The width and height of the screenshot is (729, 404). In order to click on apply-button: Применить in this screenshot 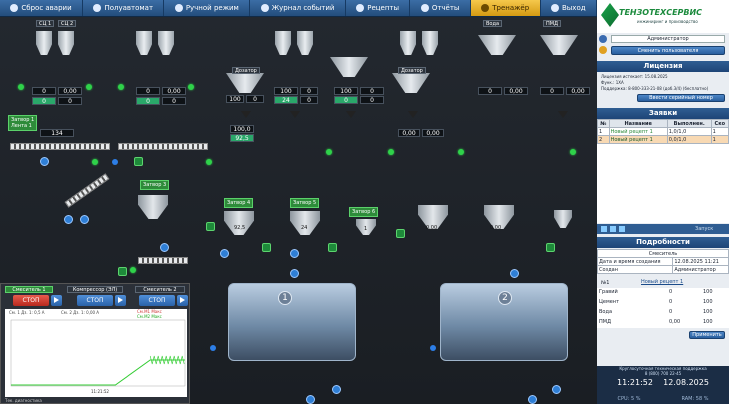, I will do `click(707, 335)`.